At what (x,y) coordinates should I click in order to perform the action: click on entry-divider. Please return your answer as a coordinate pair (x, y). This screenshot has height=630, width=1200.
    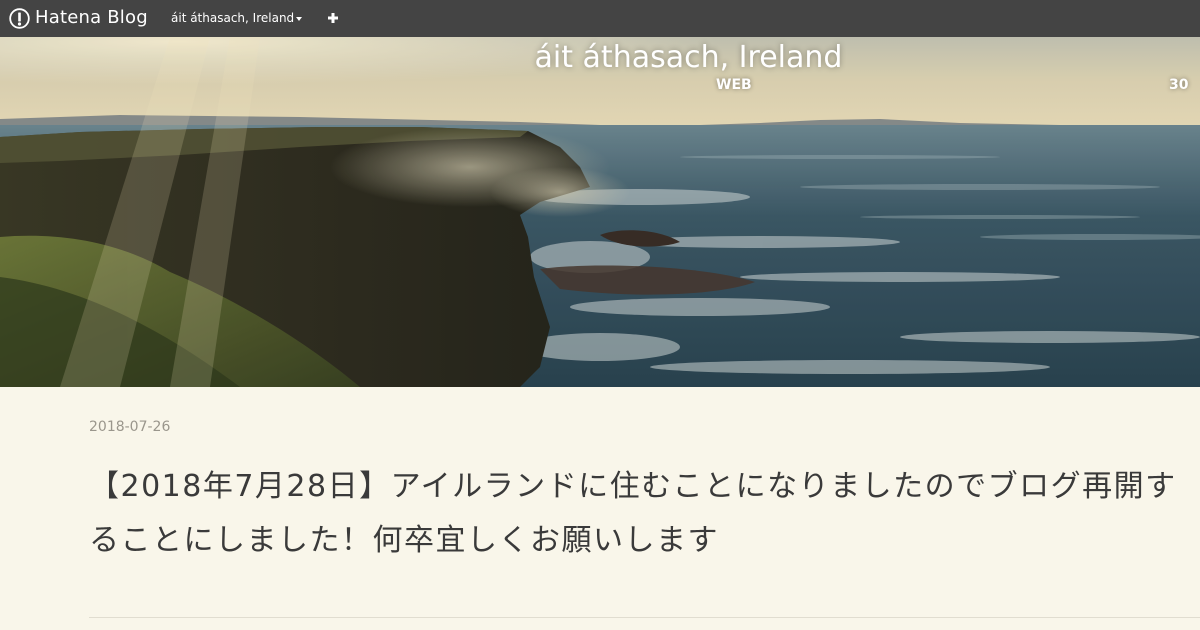
    Looking at the image, I should click on (644, 617).